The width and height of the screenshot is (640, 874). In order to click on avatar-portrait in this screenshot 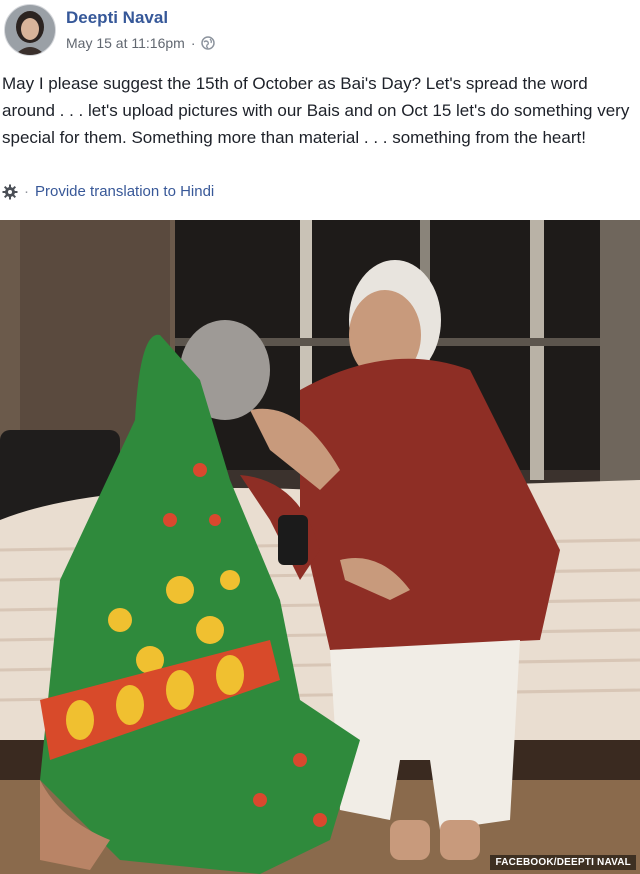, I will do `click(30, 30)`.